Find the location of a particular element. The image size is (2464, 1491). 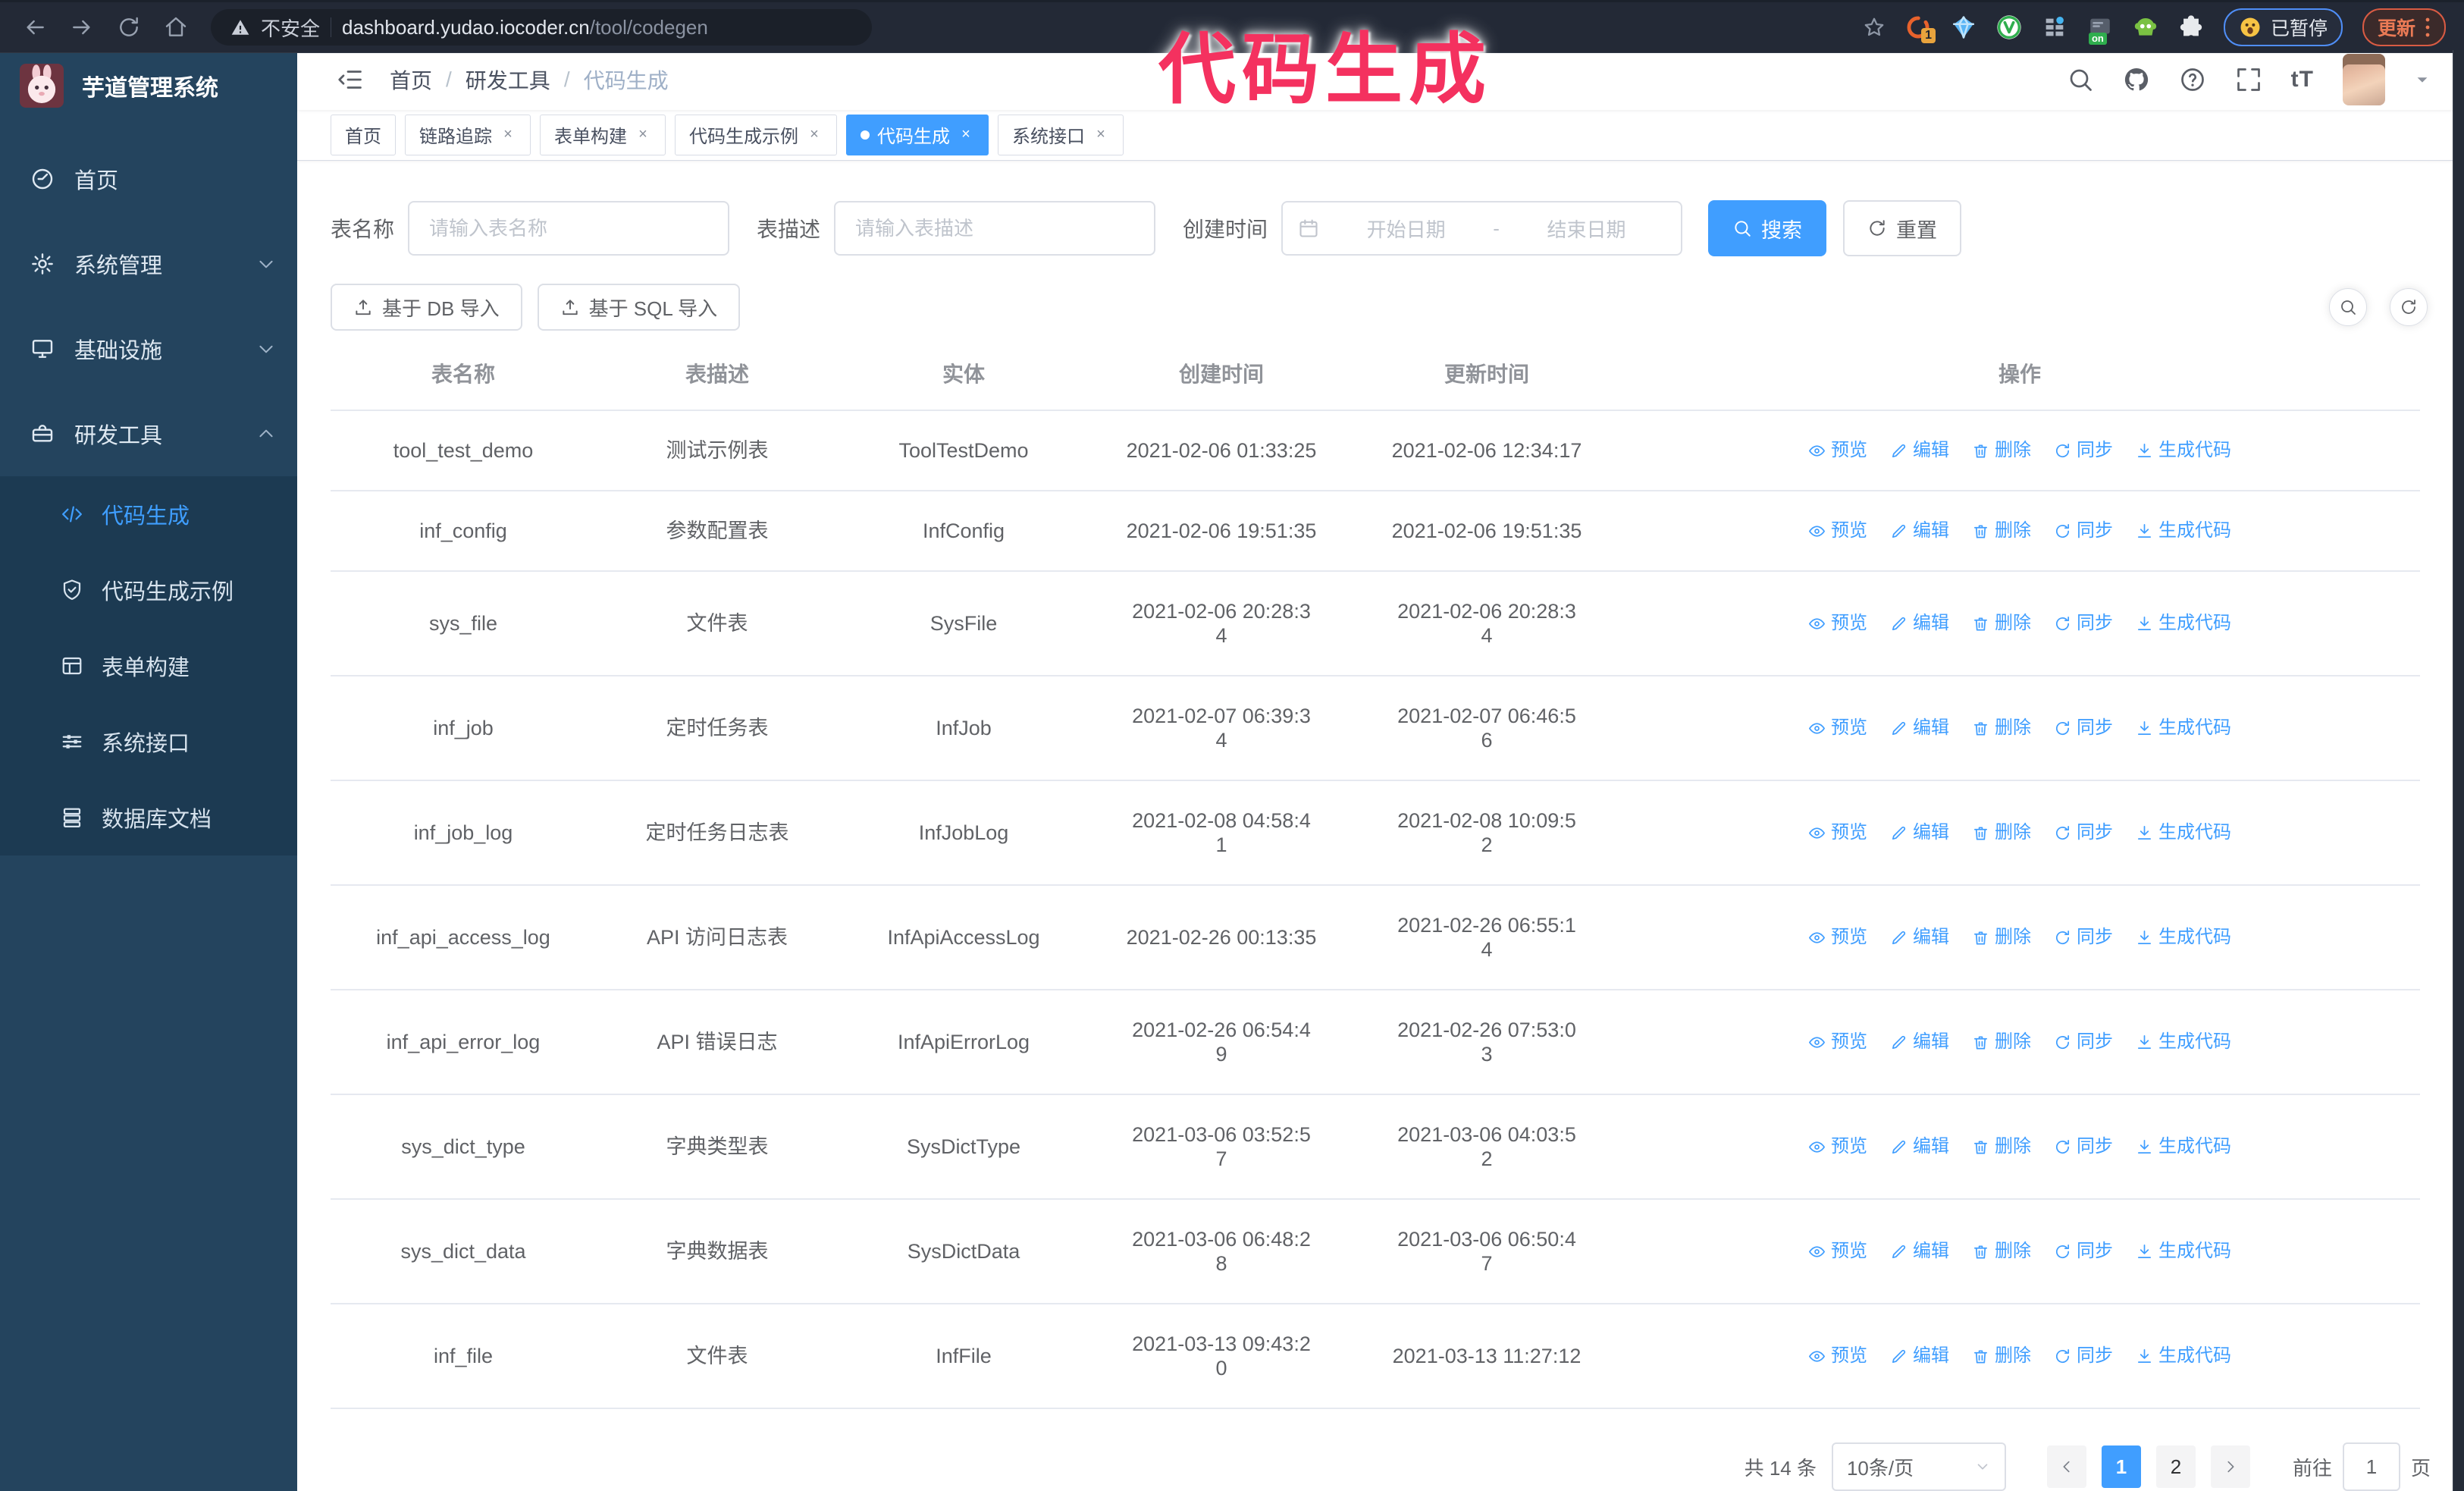

end-date-placeholder: 结束日期 is located at coordinates (1587, 229).